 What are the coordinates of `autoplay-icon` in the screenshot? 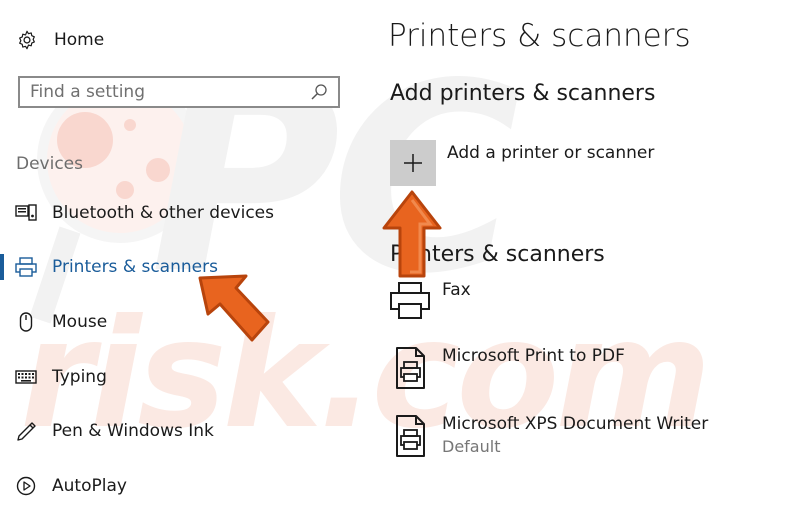 It's located at (26, 486).